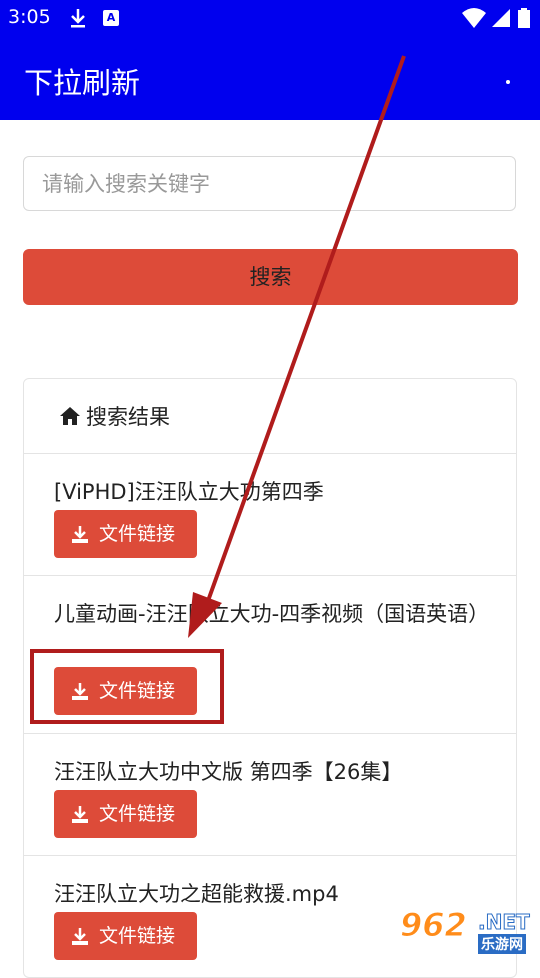 The image size is (540, 978). What do you see at coordinates (270, 18) in the screenshot?
I see `status-bar: 3:05 A` at bounding box center [270, 18].